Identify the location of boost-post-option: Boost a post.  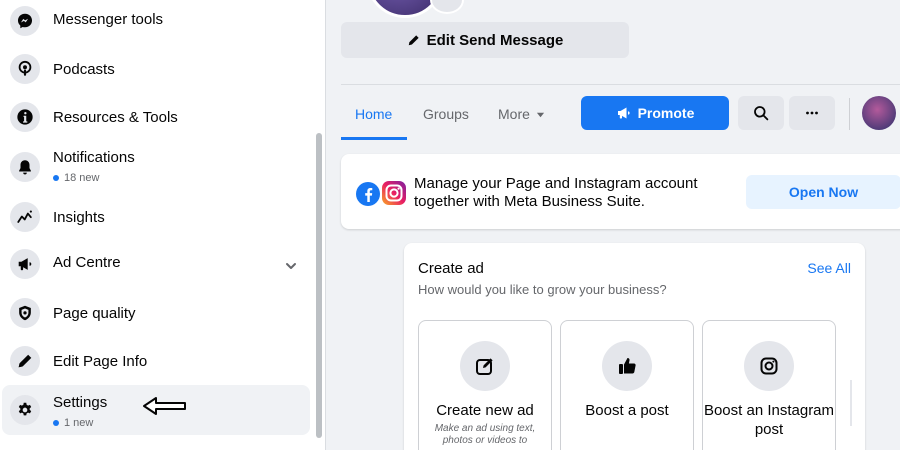
(627, 385).